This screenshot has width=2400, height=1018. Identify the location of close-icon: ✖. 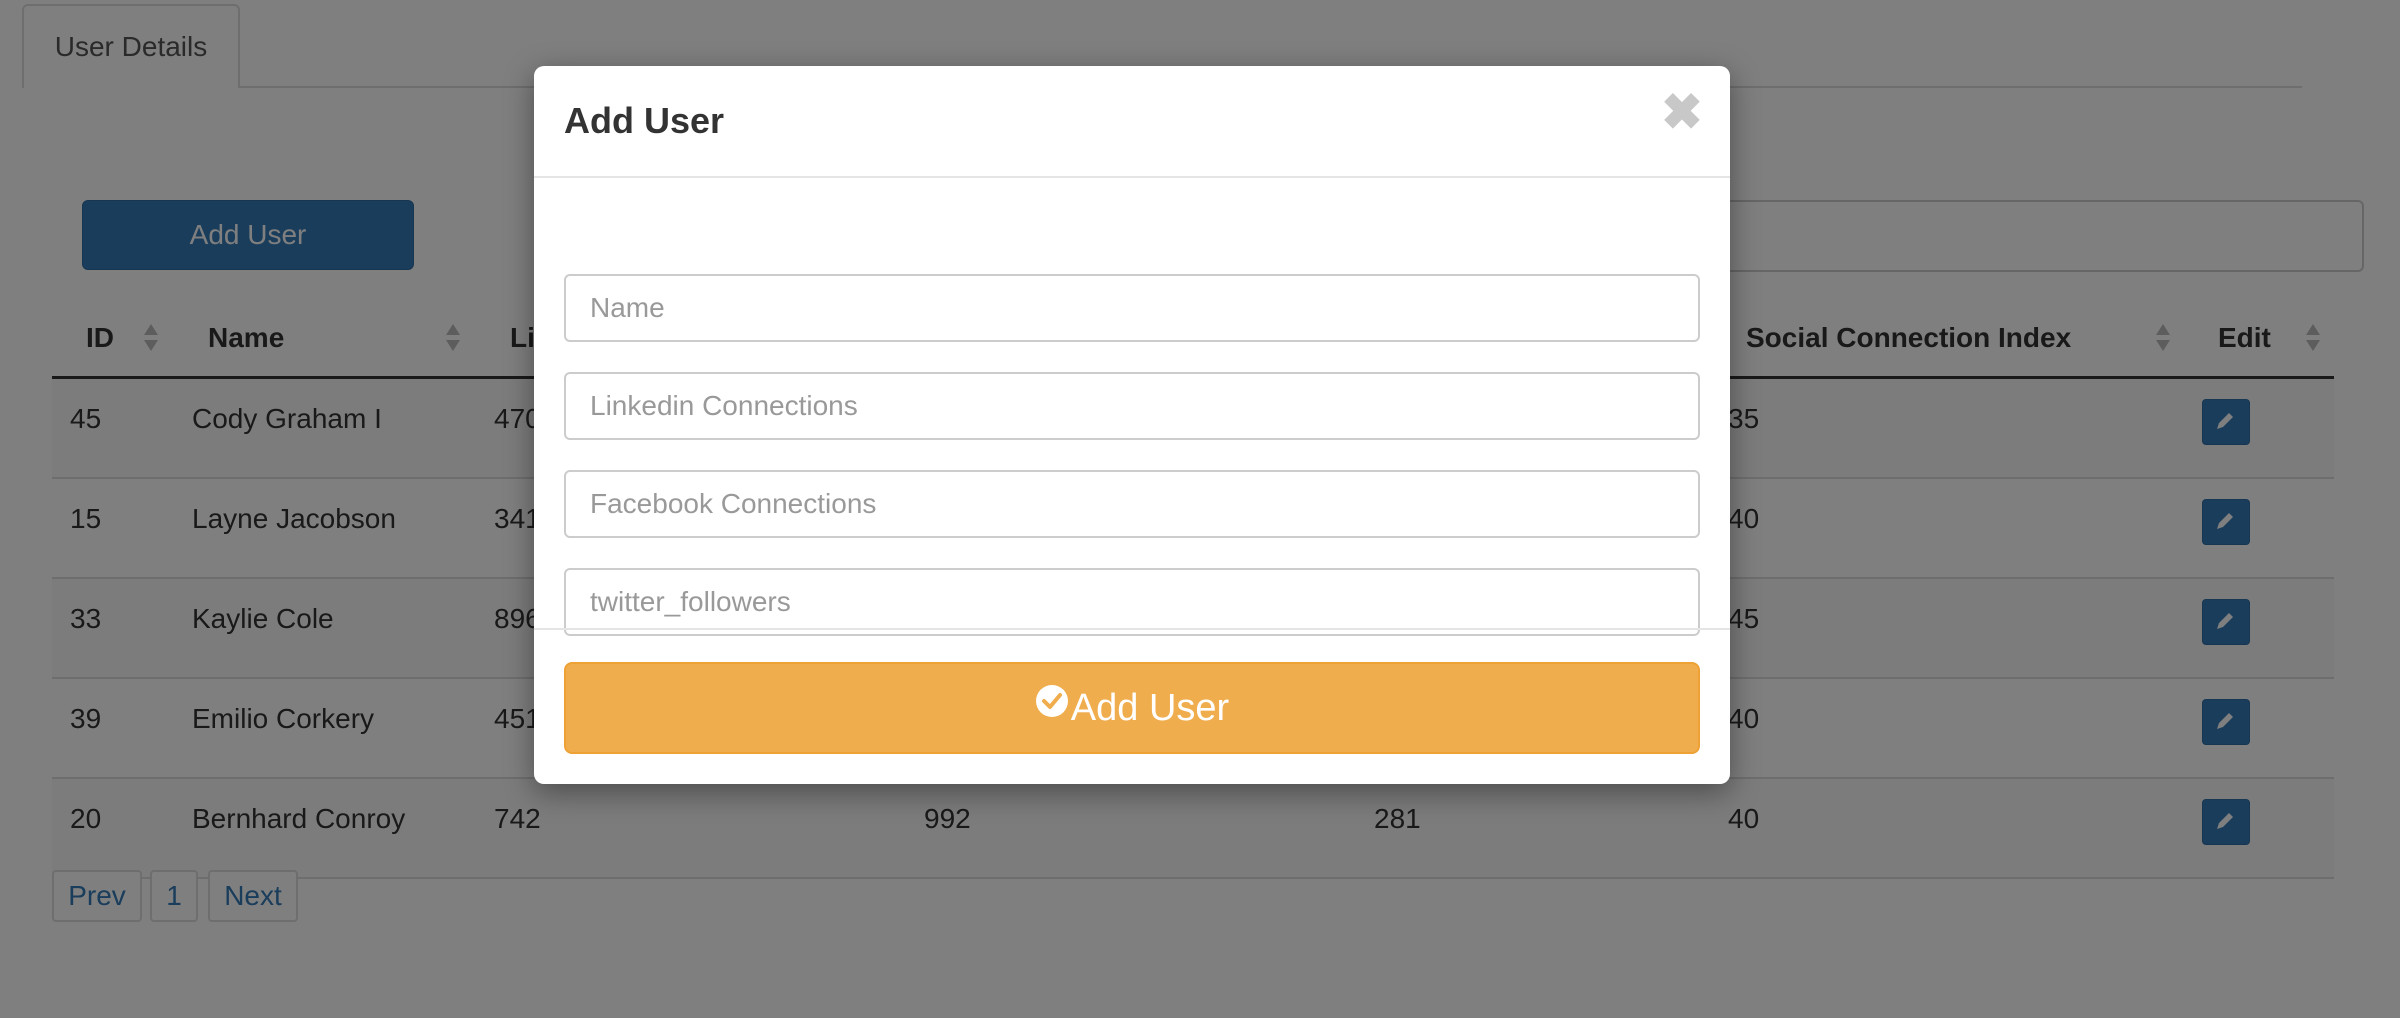
(1682, 112).